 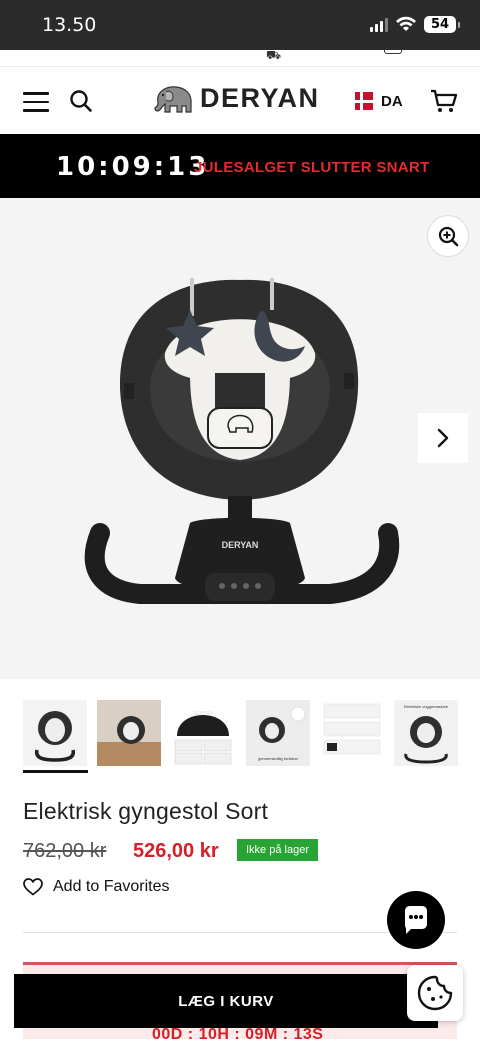 I want to click on chevron-right-icon, so click(x=443, y=438).